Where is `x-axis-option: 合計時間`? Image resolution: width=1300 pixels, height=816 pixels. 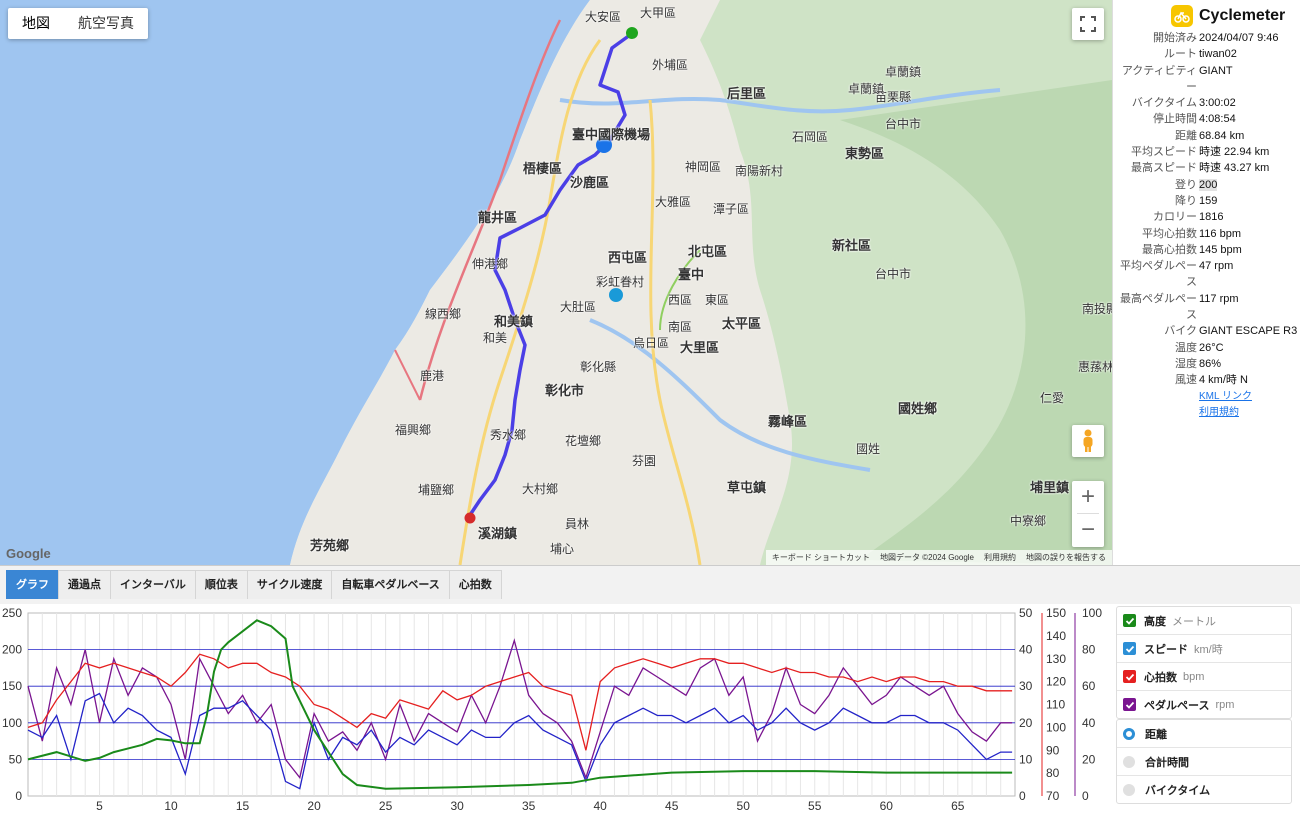
x-axis-option: 合計時間 is located at coordinates (1204, 762).